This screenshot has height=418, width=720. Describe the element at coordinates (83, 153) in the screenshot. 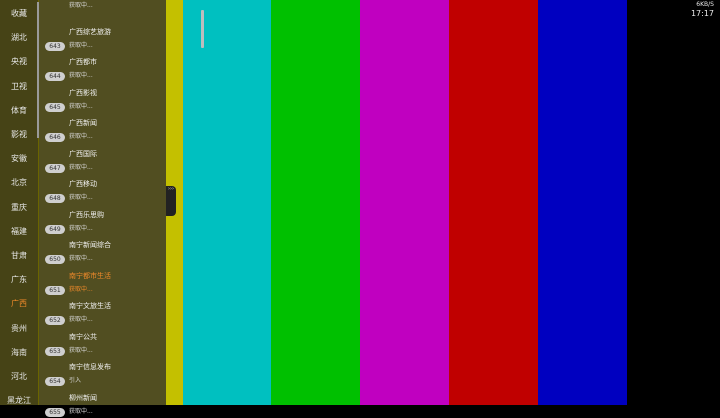

I see `channel-name: 广西国际` at that location.